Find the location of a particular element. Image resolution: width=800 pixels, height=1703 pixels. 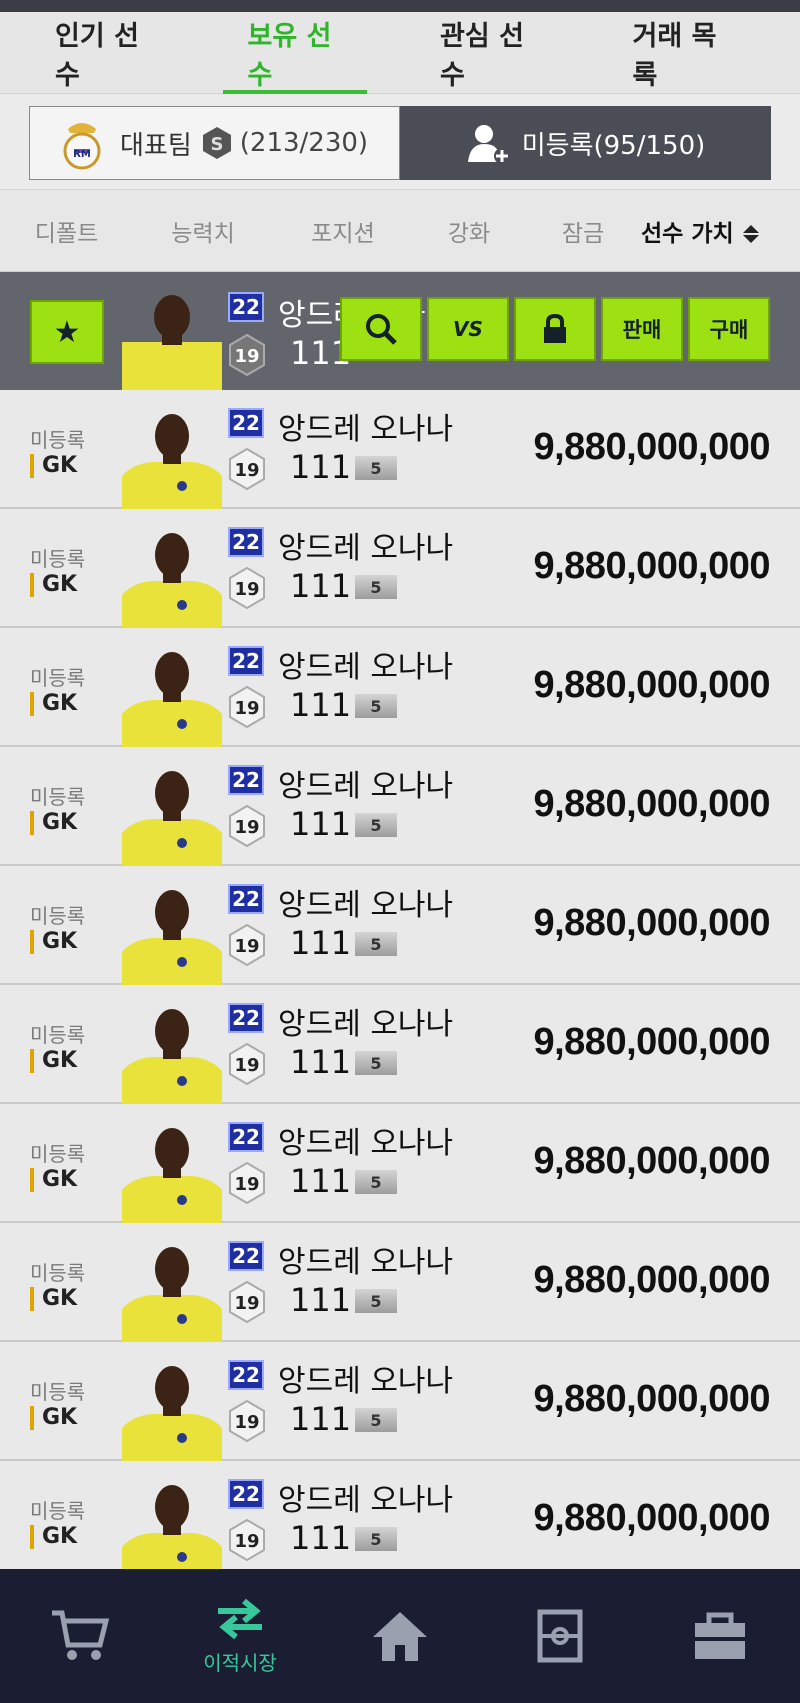

sort-player-value: 선수 가치 is located at coordinates (720, 231).